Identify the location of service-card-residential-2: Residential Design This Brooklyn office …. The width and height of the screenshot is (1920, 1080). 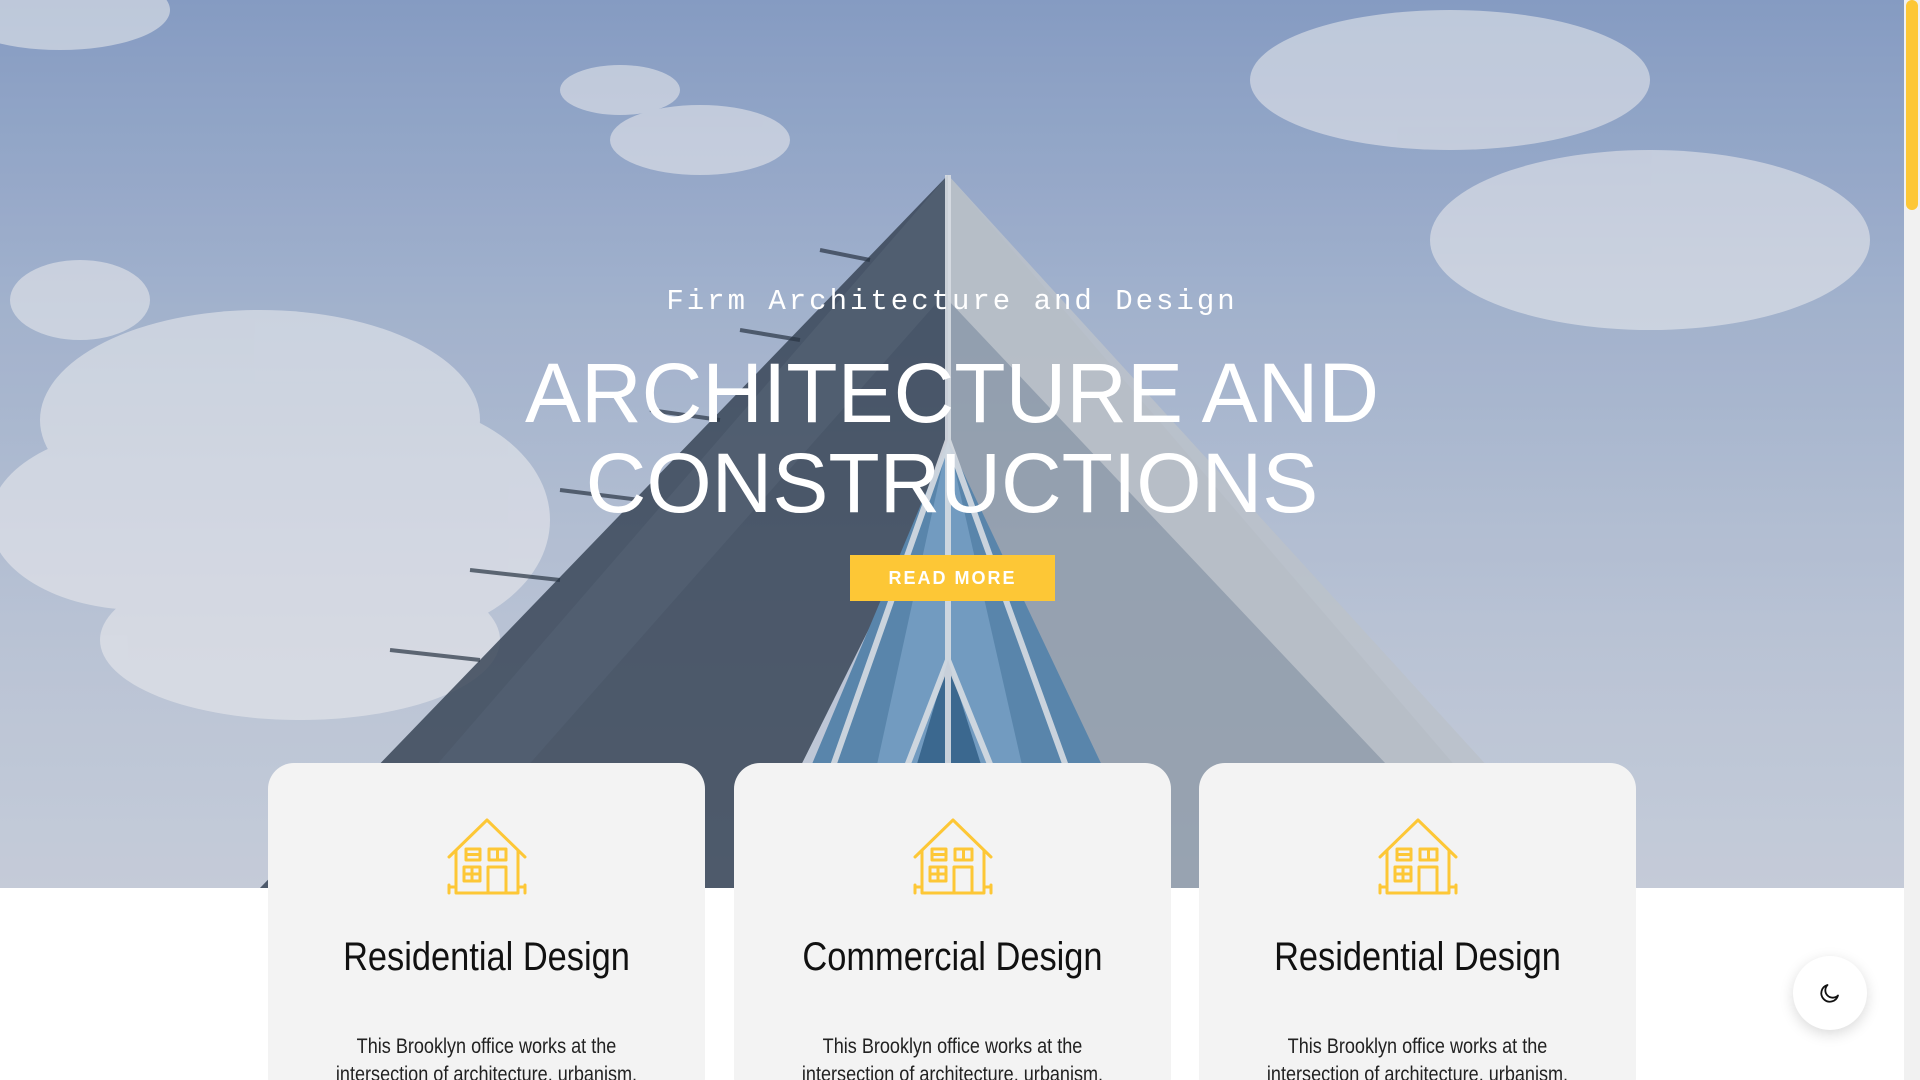
(1417, 921).